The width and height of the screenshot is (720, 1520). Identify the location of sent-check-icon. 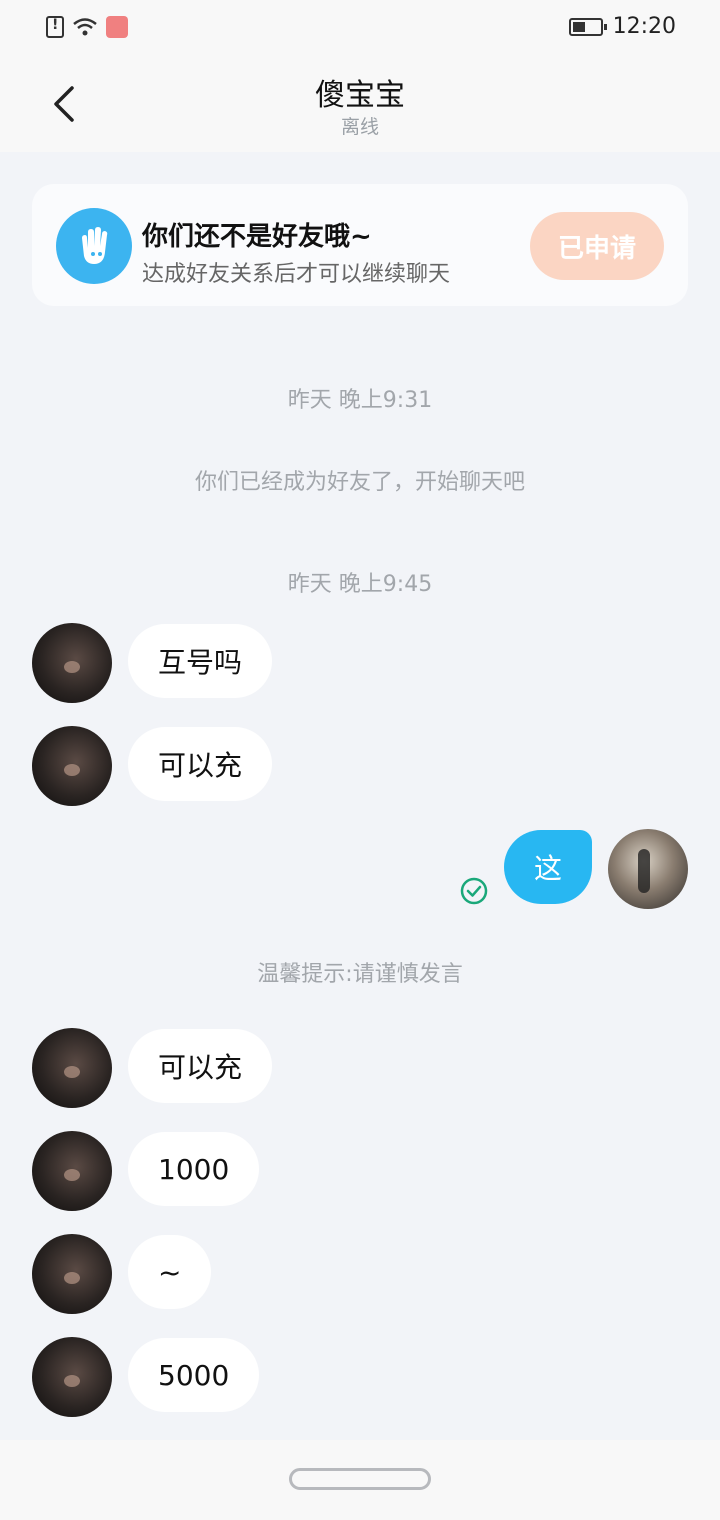
(474, 891).